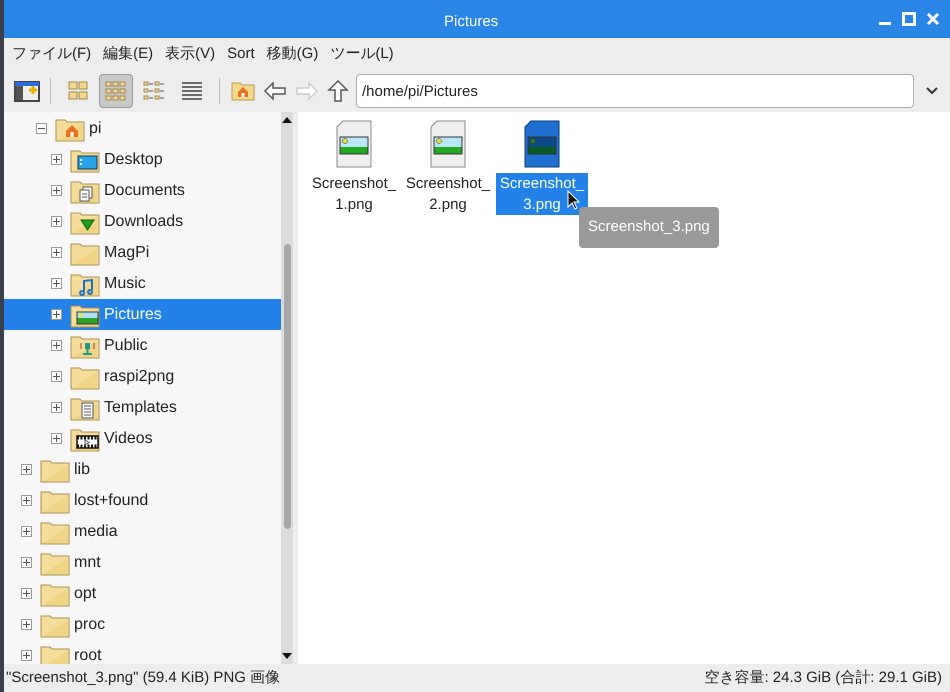 The height and width of the screenshot is (692, 950). What do you see at coordinates (142, 652) in the screenshot?
I see `tree-item: root` at bounding box center [142, 652].